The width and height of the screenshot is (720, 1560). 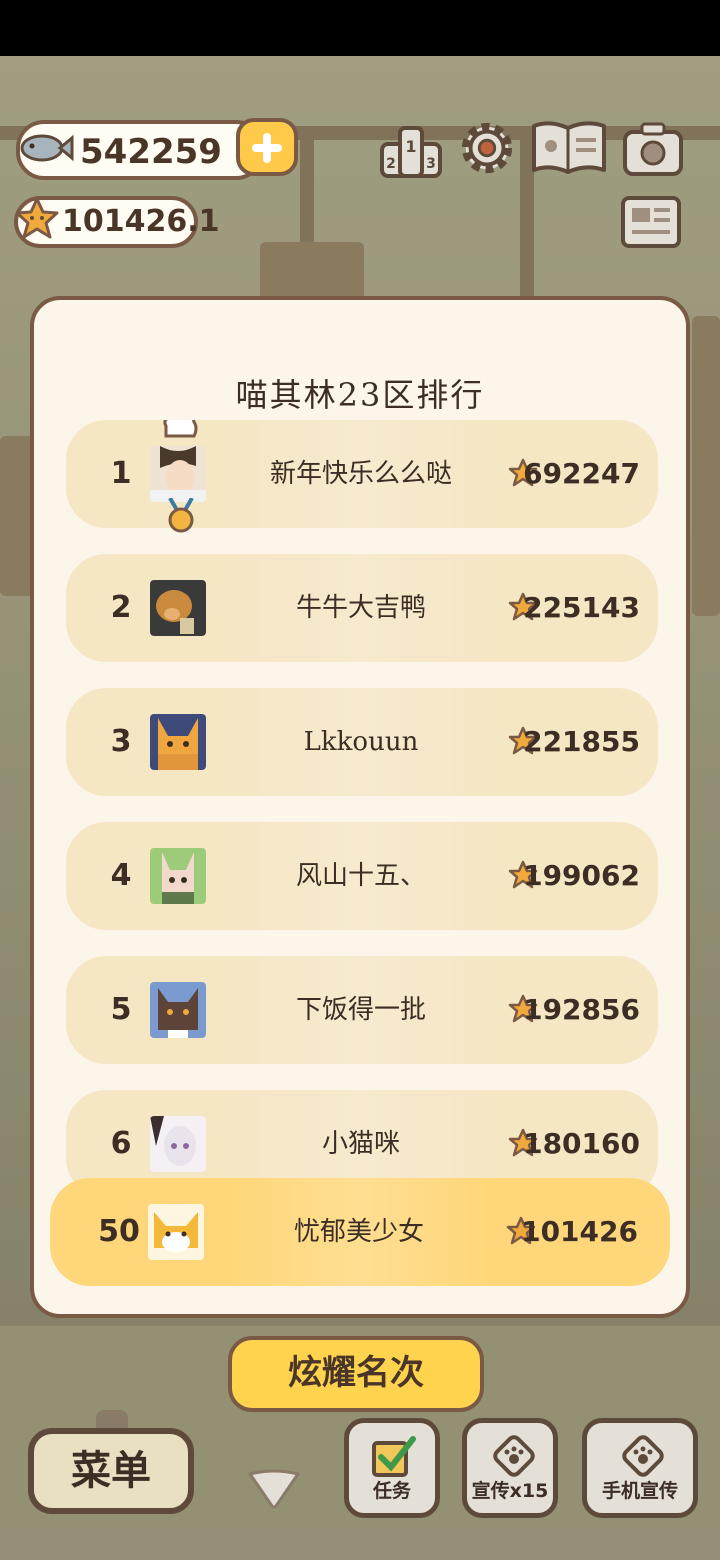 I want to click on rank-number: 6, so click(x=121, y=1143).